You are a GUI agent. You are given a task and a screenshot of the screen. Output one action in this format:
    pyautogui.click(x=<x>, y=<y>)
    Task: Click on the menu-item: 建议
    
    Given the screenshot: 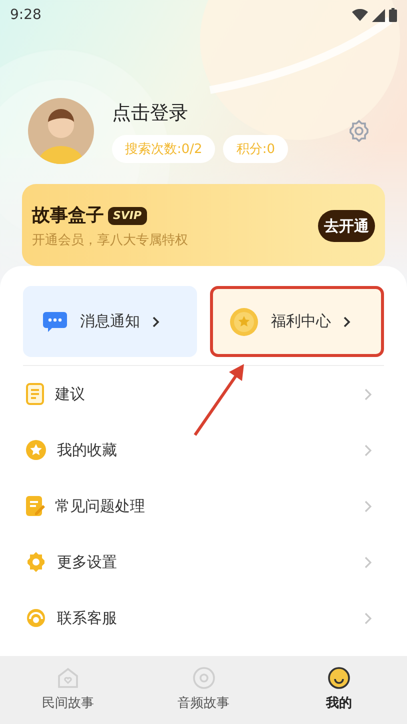 What is the action you would take?
    pyautogui.click(x=203, y=394)
    